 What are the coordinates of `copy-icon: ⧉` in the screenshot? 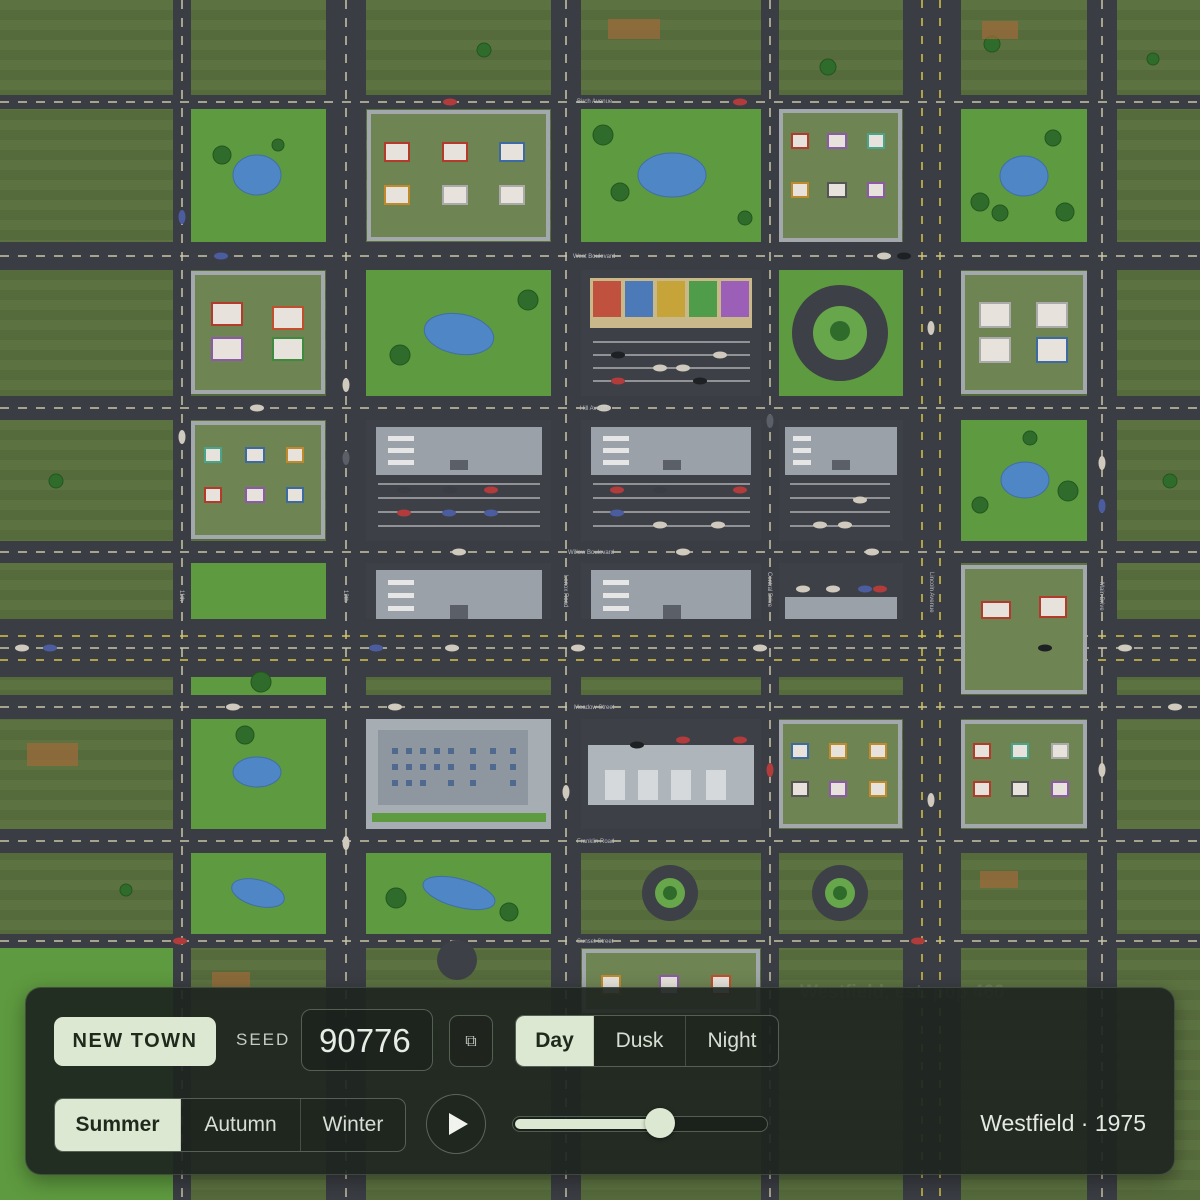 It's located at (471, 1041).